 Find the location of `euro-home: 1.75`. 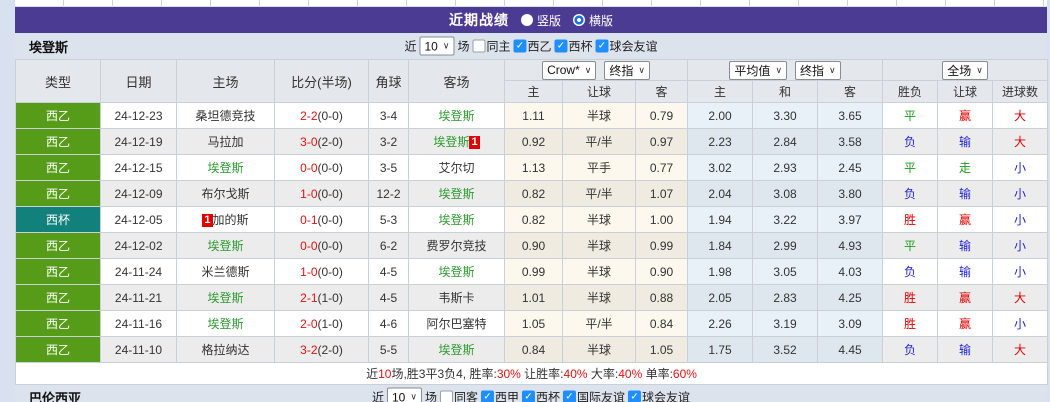

euro-home: 1.75 is located at coordinates (720, 349).